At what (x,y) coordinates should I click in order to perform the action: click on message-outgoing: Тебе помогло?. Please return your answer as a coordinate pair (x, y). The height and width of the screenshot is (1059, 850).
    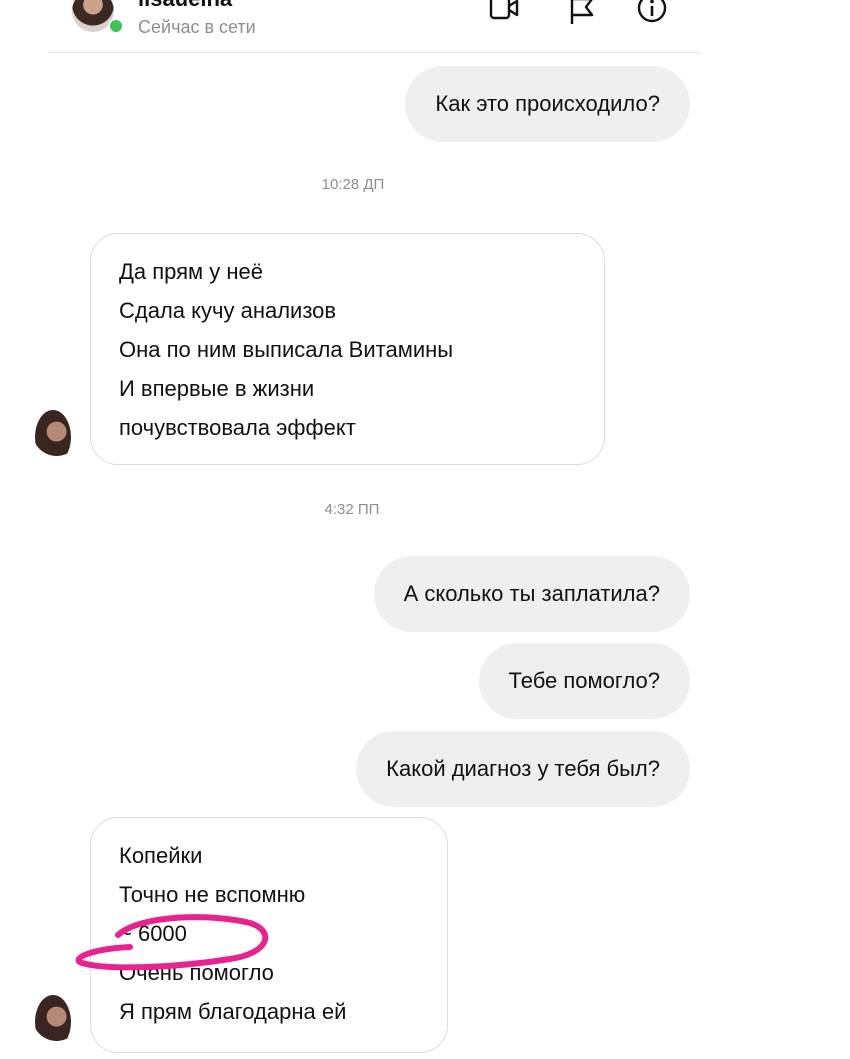
    Looking at the image, I should click on (584, 681).